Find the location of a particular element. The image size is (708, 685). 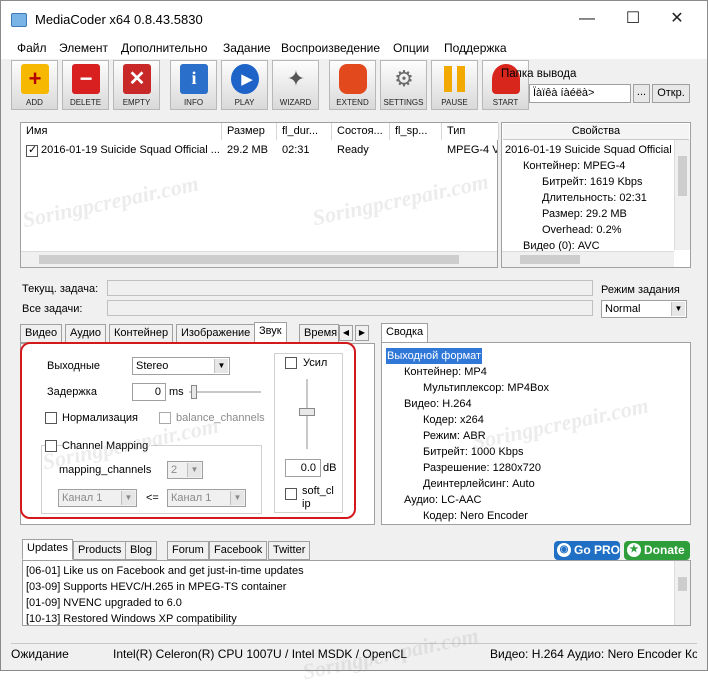

chevron-down-icon: ▼ is located at coordinates (221, 366).